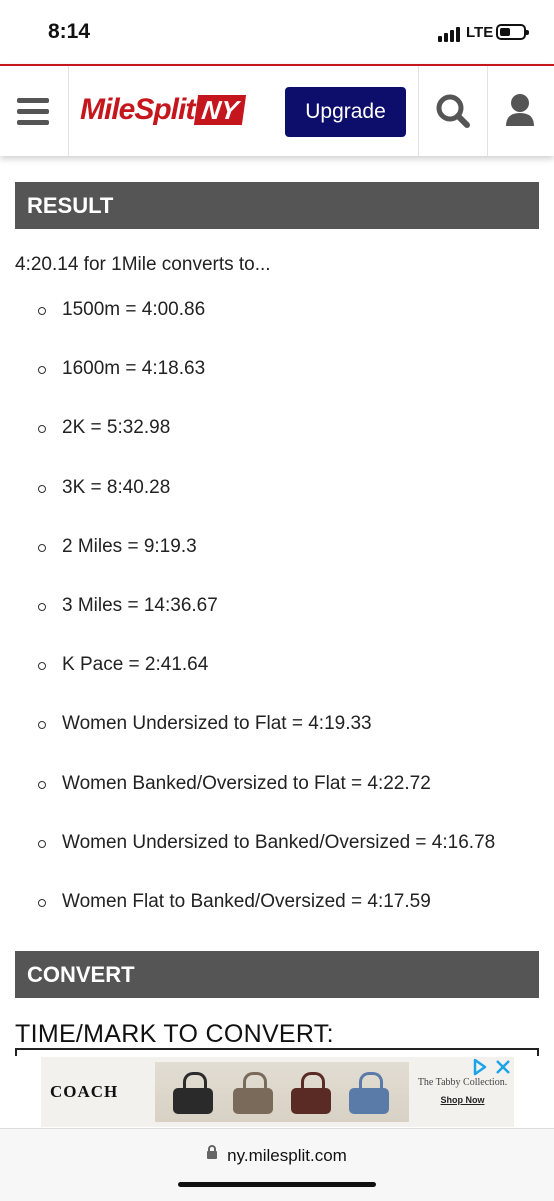 The height and width of the screenshot is (1201, 554). What do you see at coordinates (129, 546) in the screenshot?
I see `result-text: 2 Miles = 9:19.3` at bounding box center [129, 546].